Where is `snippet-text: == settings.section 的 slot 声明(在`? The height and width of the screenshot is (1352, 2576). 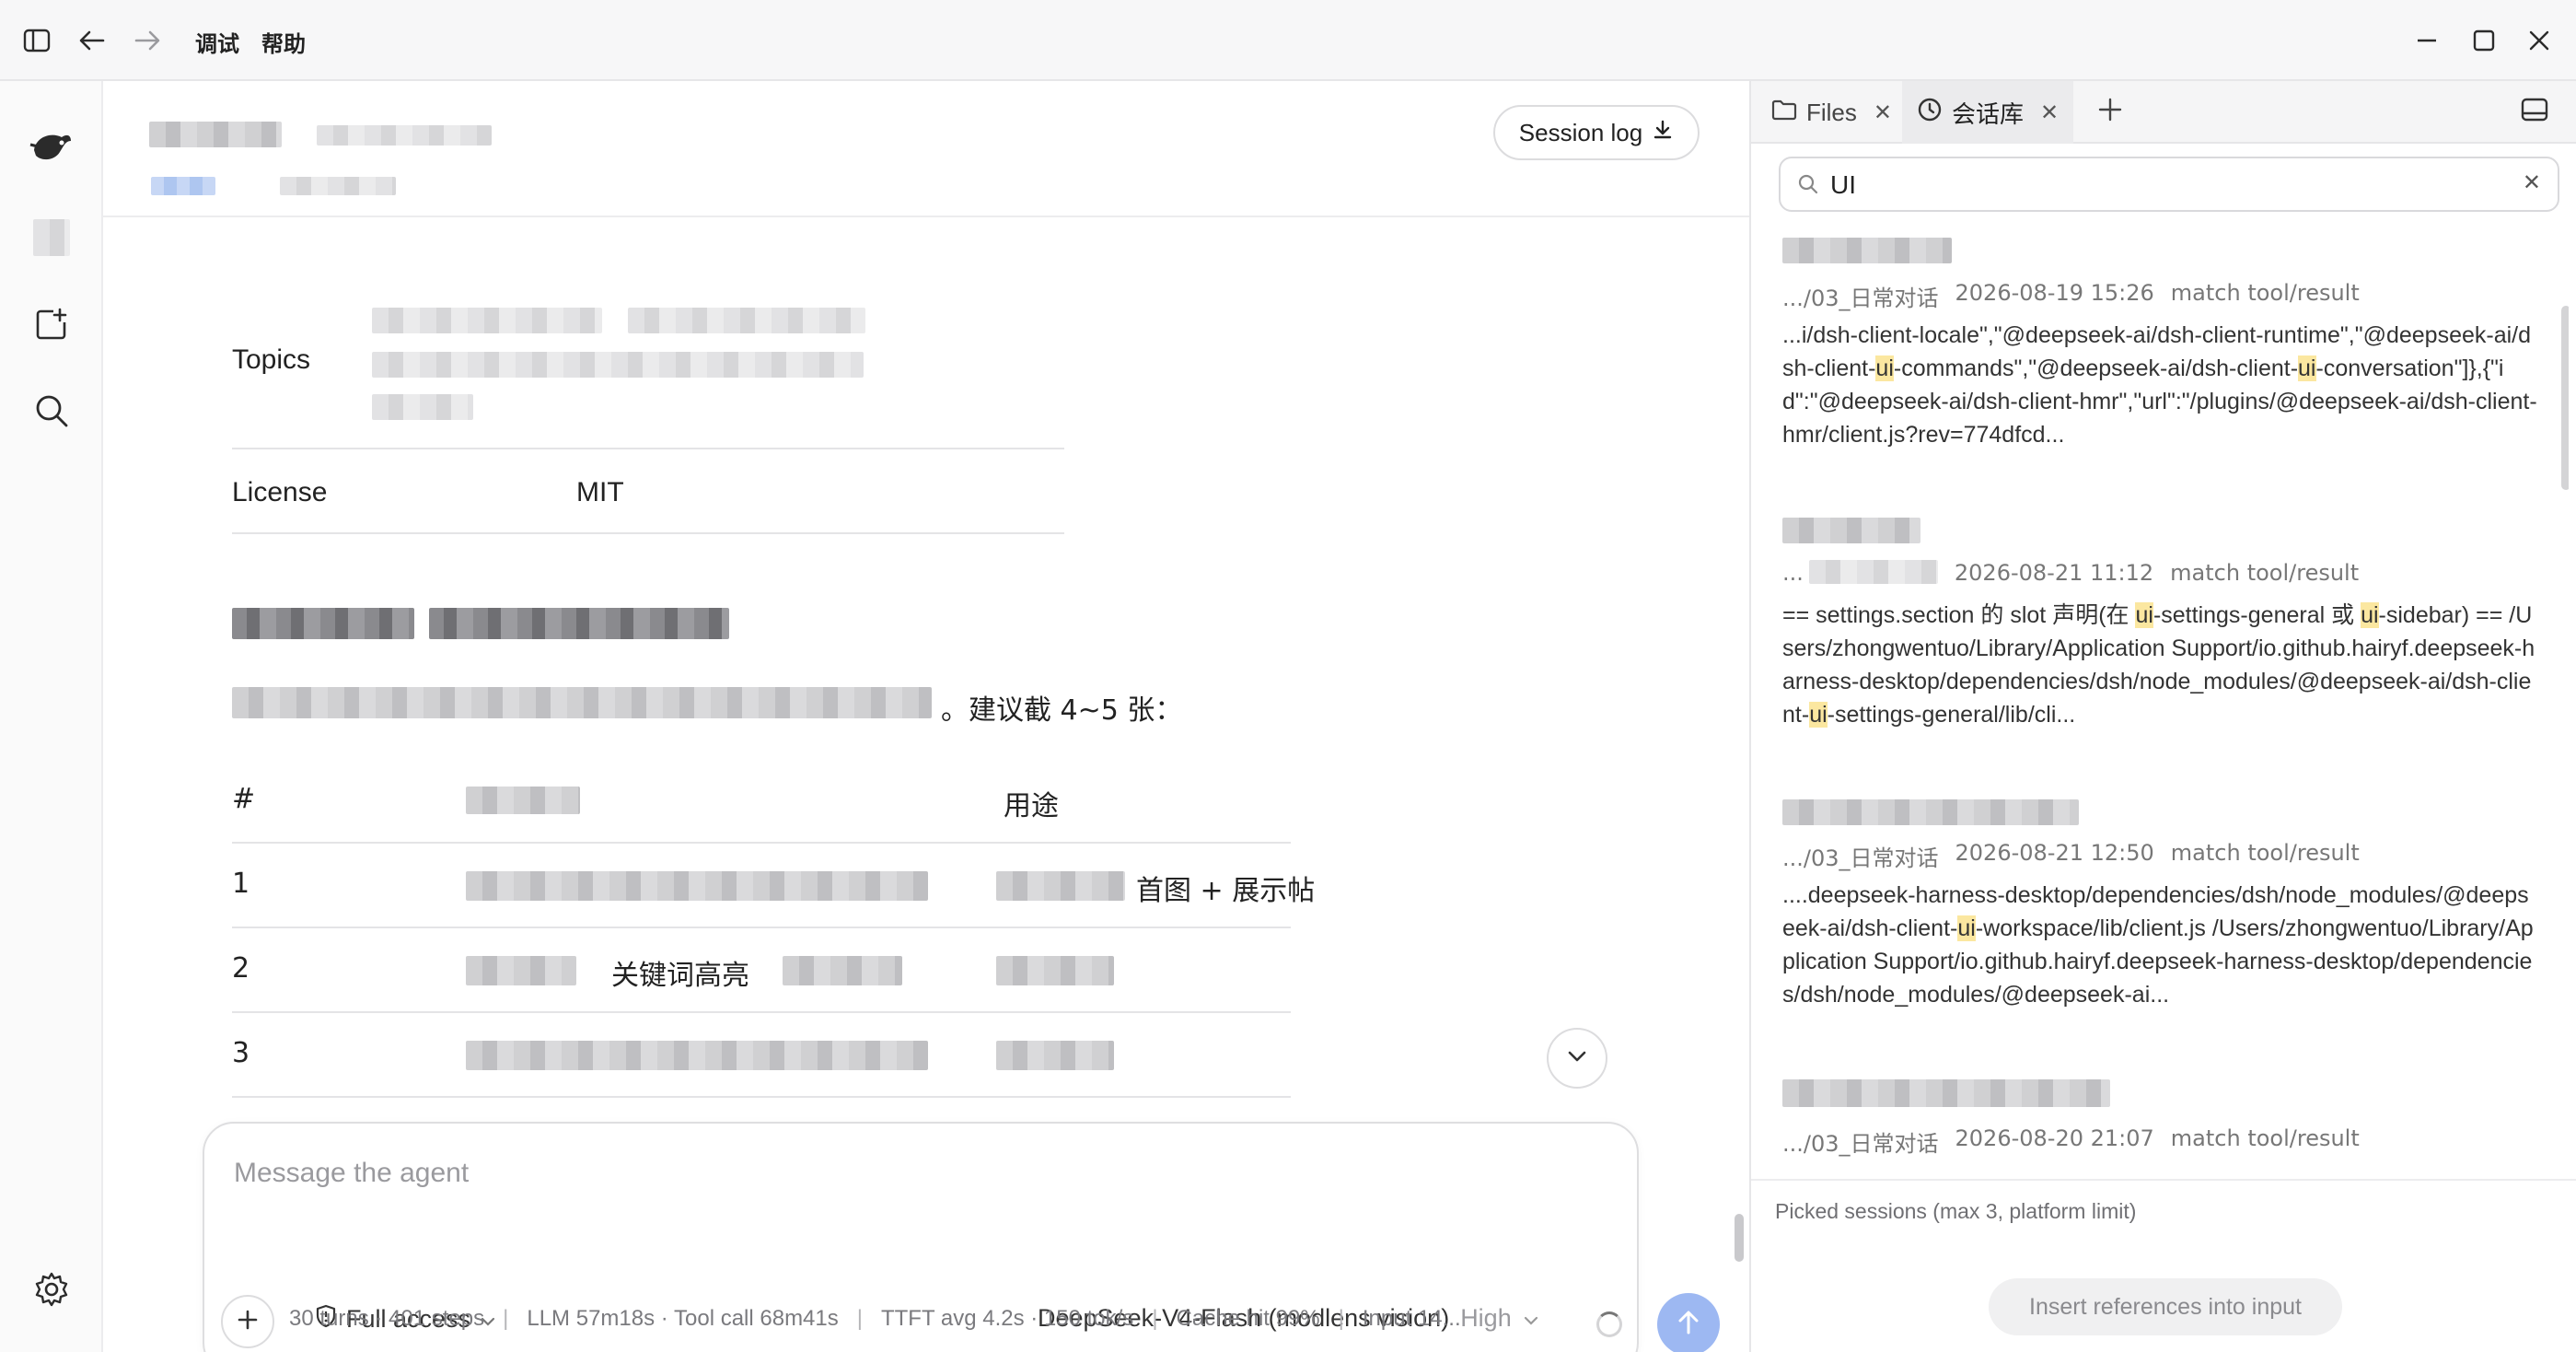 snippet-text: == settings.section 的 slot 声明(在 is located at coordinates (1959, 615).